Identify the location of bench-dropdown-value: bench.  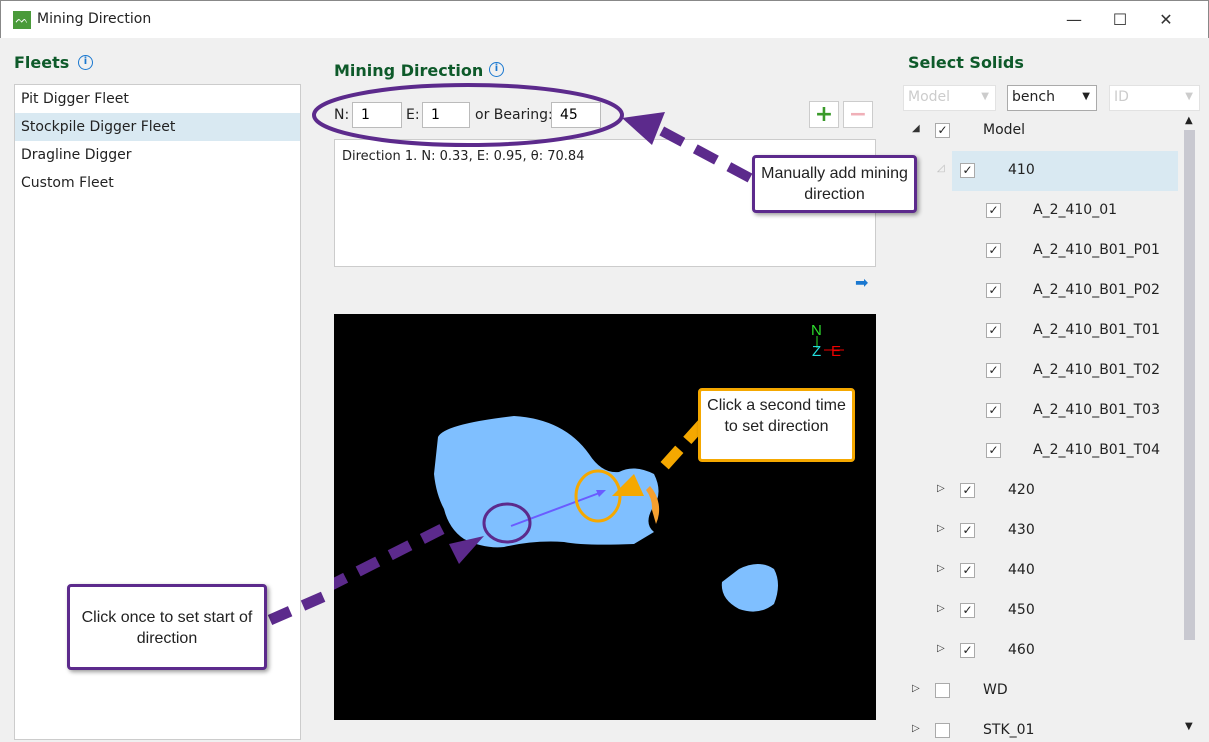
(1033, 97).